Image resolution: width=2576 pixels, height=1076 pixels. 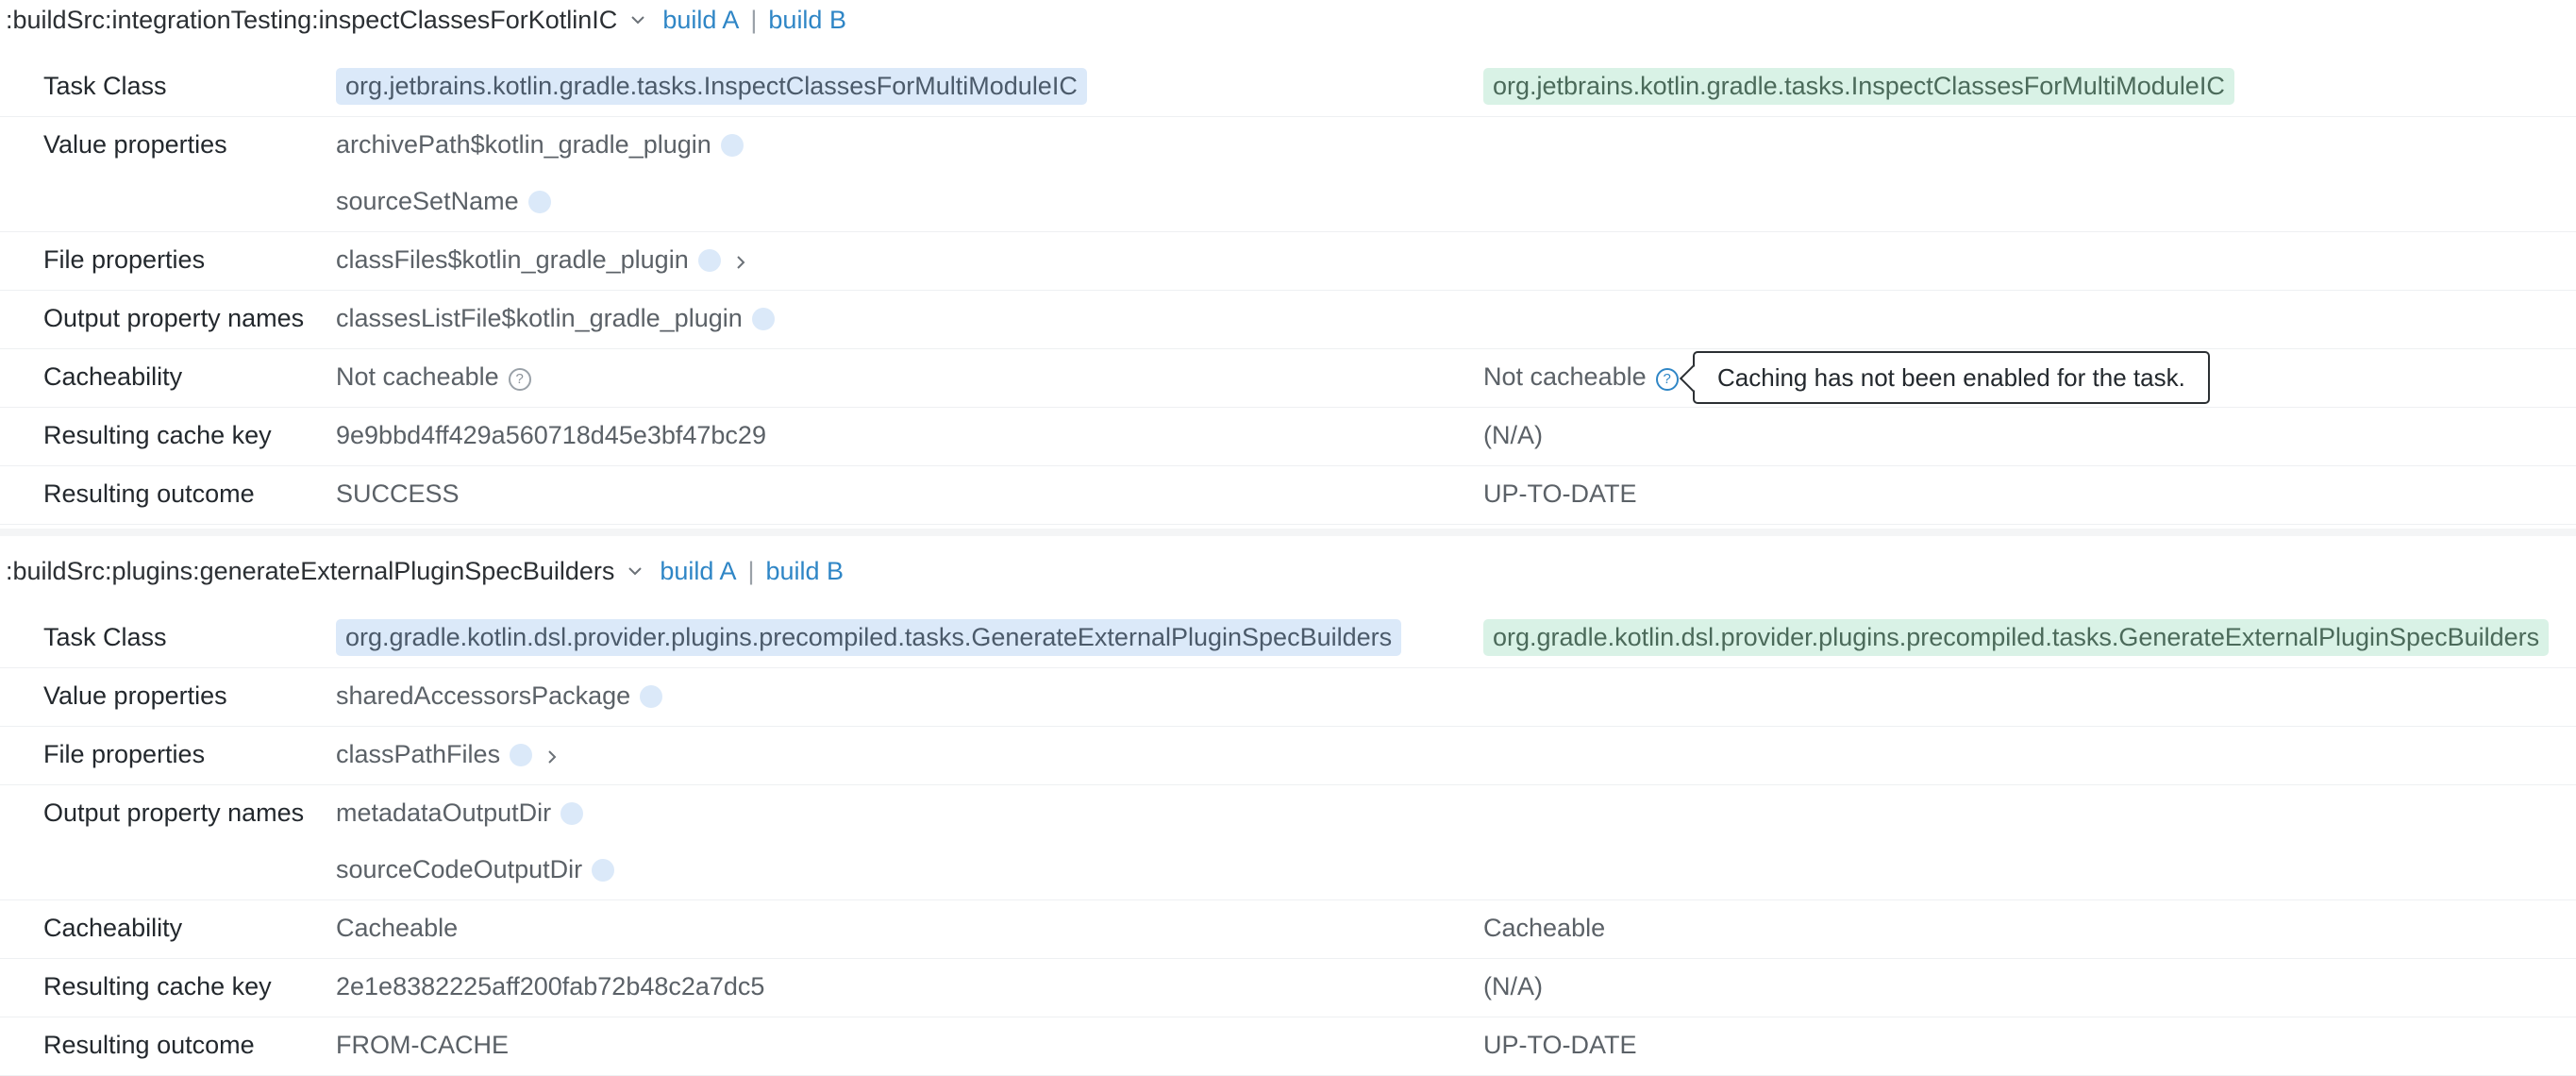 I want to click on output-property: classesListFile$kotlin_gradle_plugin, so click(x=555, y=318).